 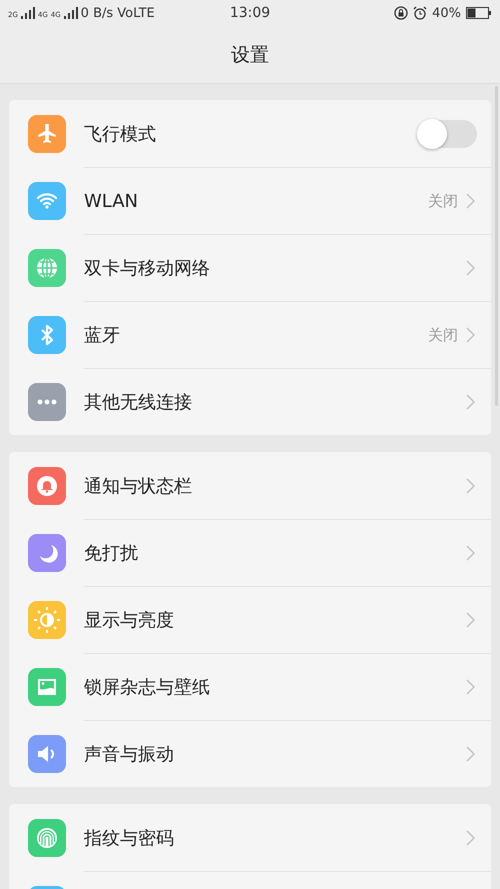 What do you see at coordinates (47, 753) in the screenshot?
I see `speaker-icon` at bounding box center [47, 753].